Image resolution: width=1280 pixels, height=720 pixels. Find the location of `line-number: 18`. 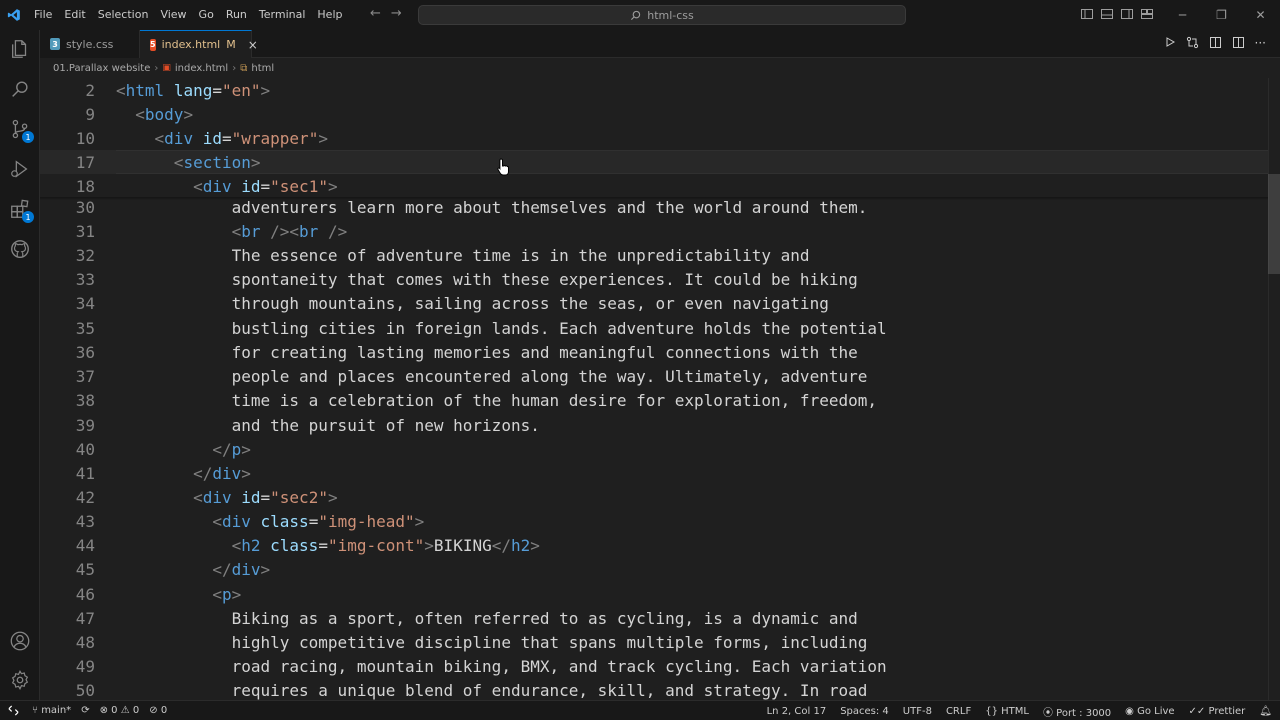

line-number: 18 is located at coordinates (85, 186).